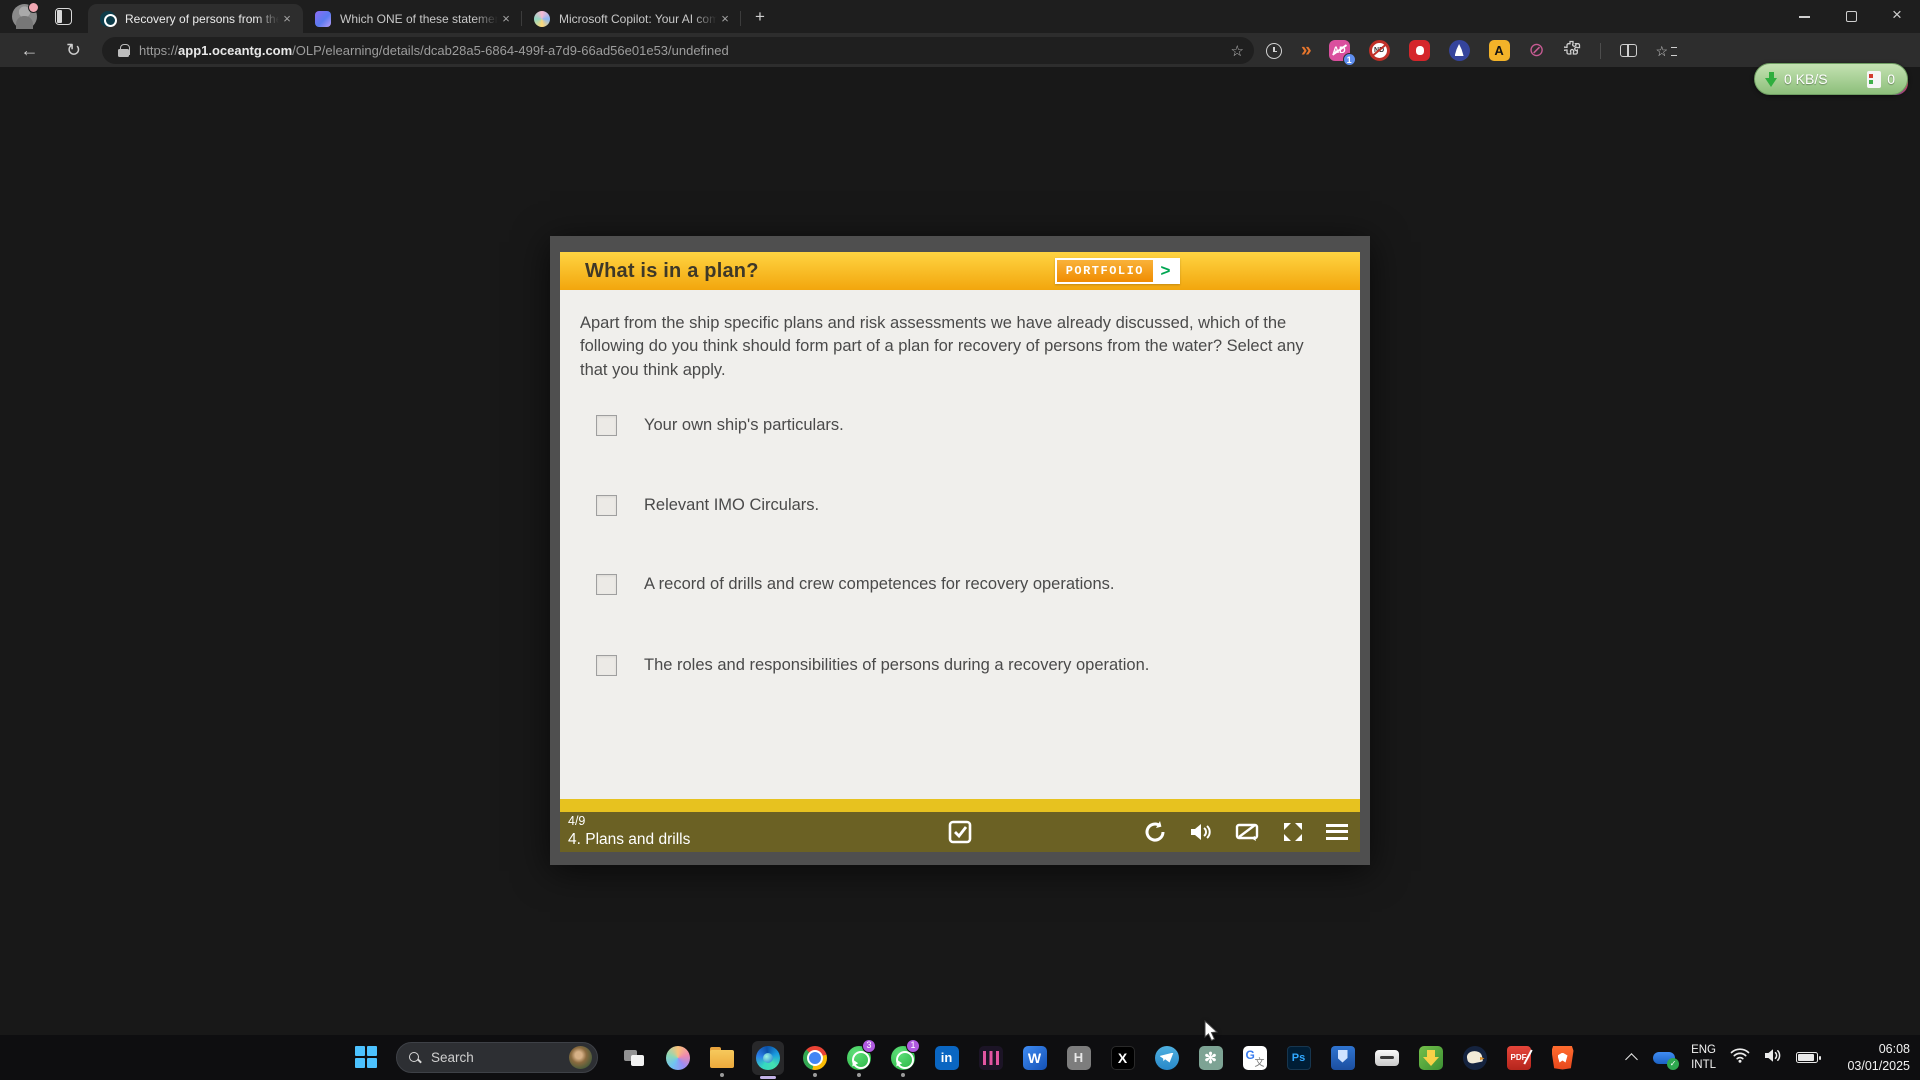 The height and width of the screenshot is (1080, 1920). I want to click on cube-favicon, so click(323, 18).